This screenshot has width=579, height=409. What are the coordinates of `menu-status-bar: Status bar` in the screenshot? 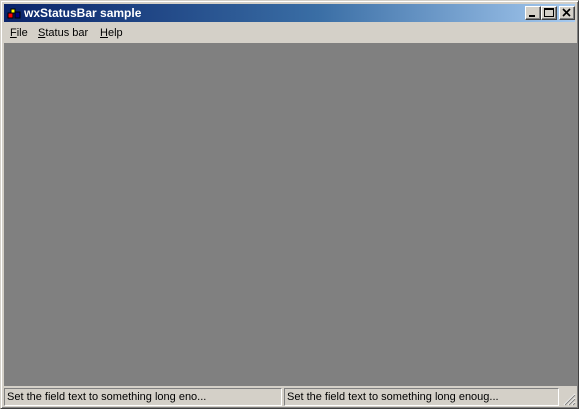 It's located at (63, 33).